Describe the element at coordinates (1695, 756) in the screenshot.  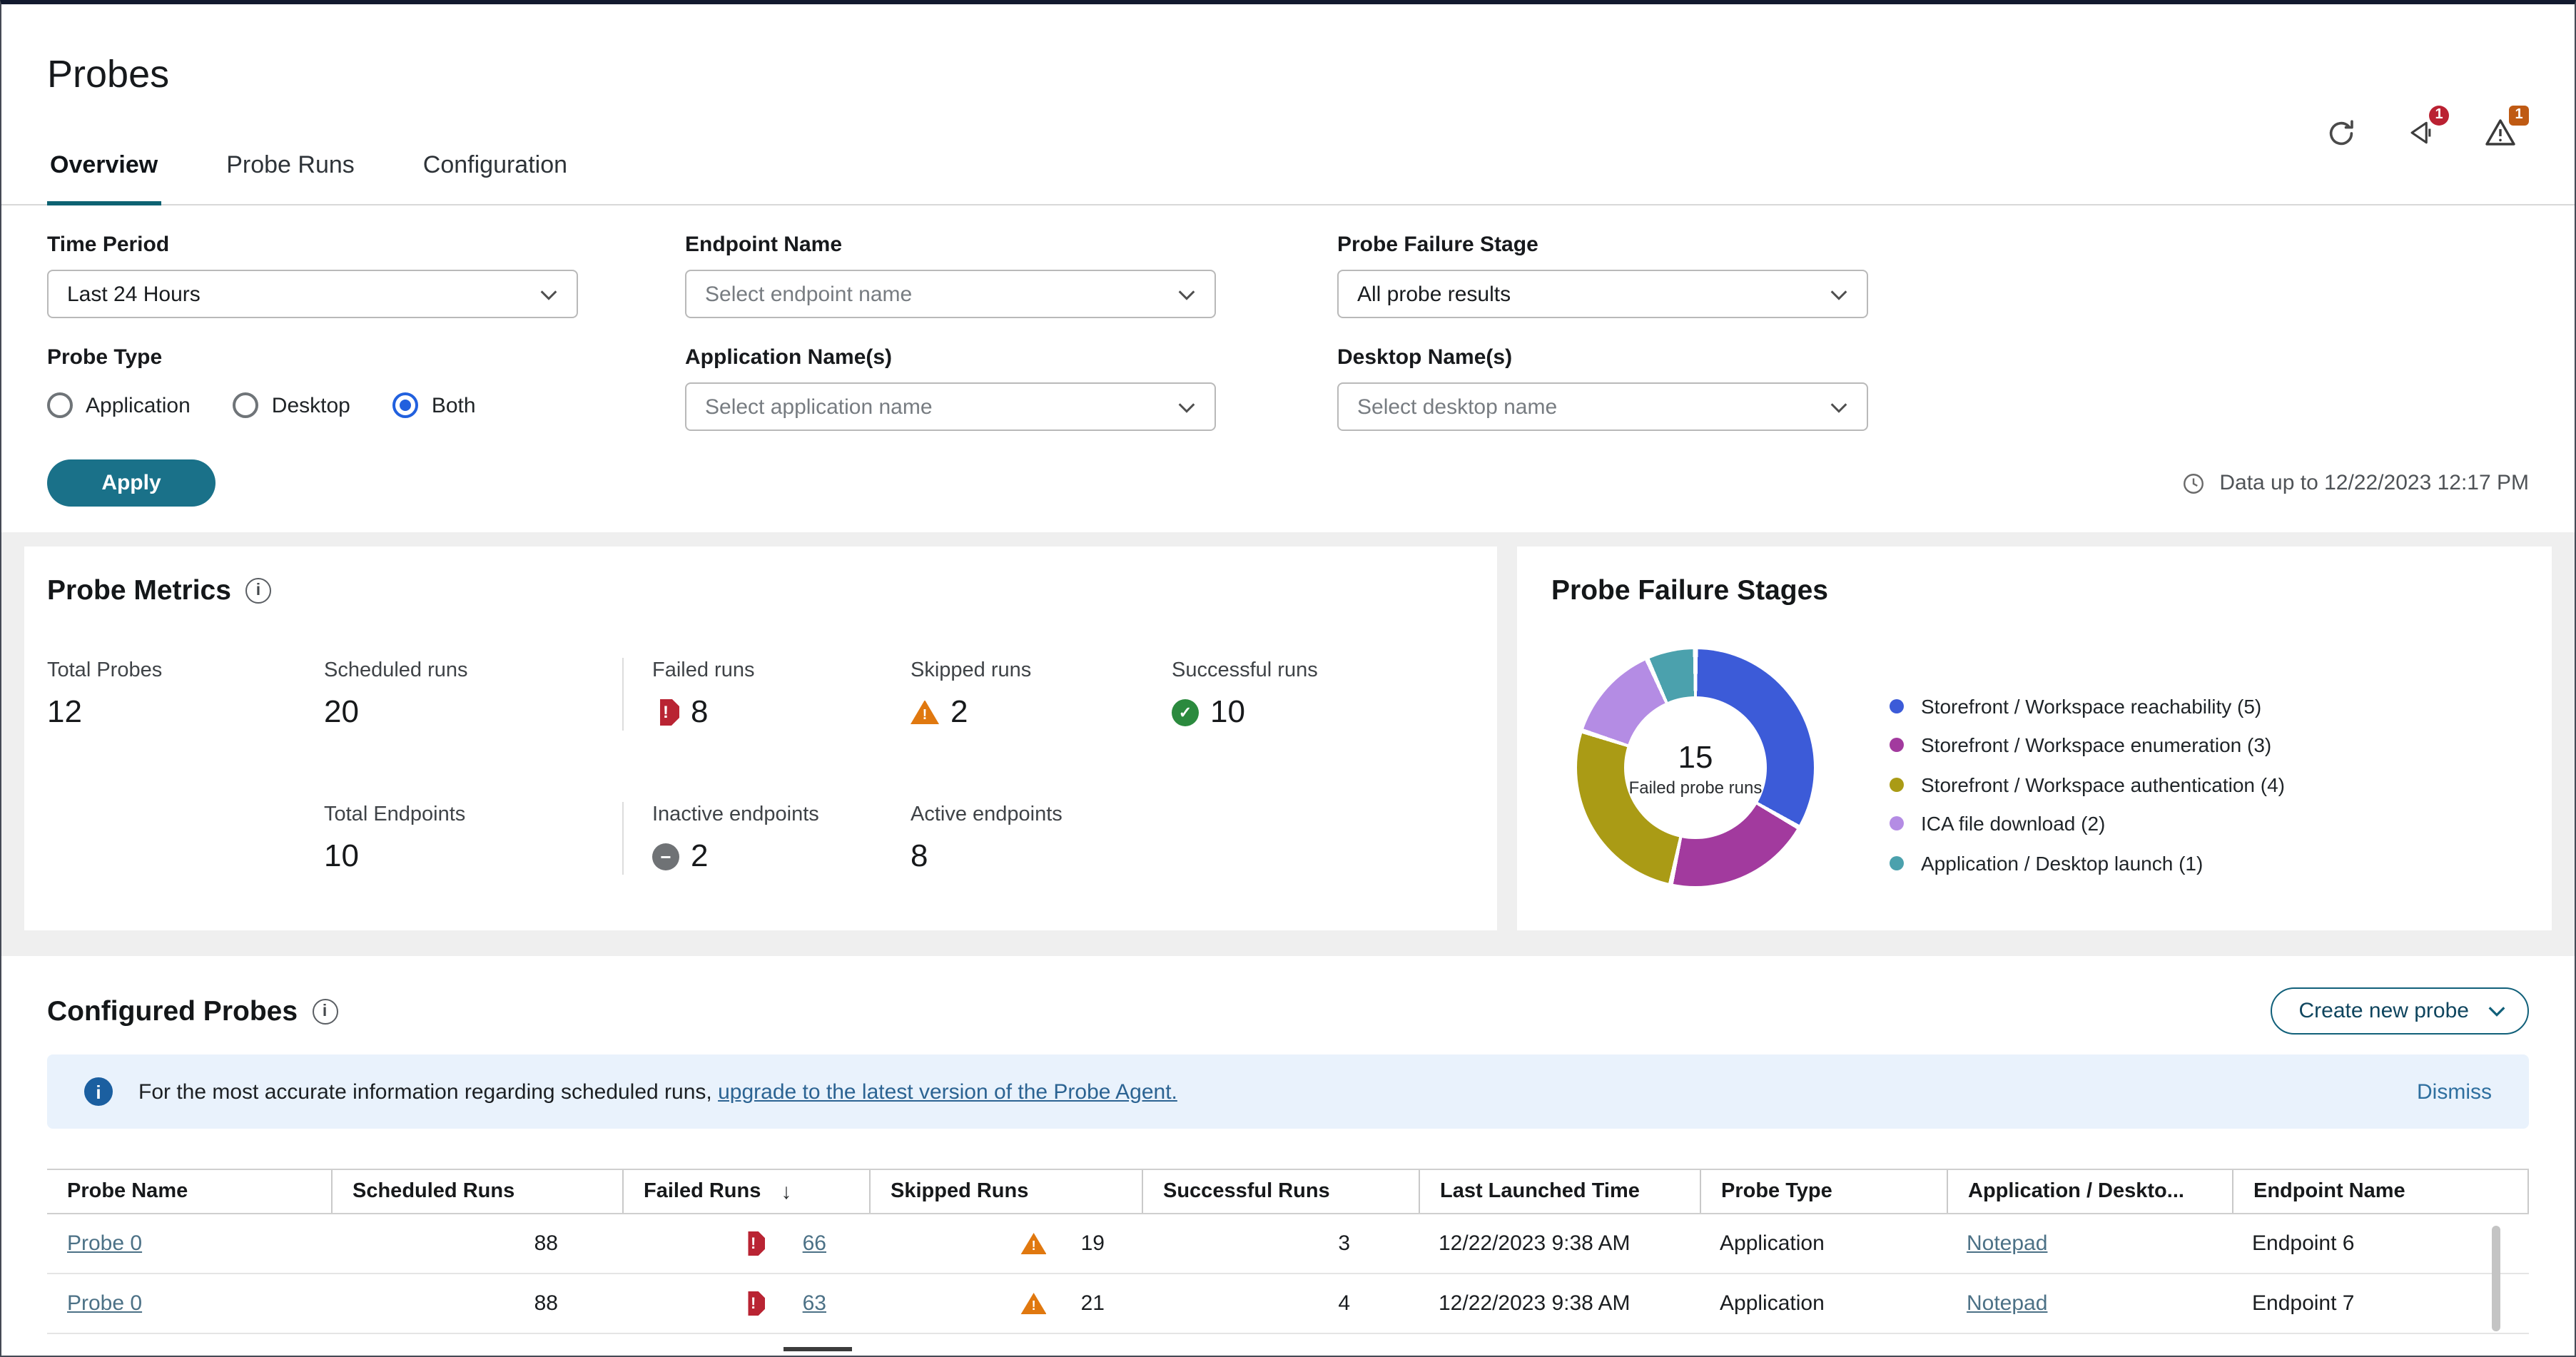
I see `donut-center-value: 15` at that location.